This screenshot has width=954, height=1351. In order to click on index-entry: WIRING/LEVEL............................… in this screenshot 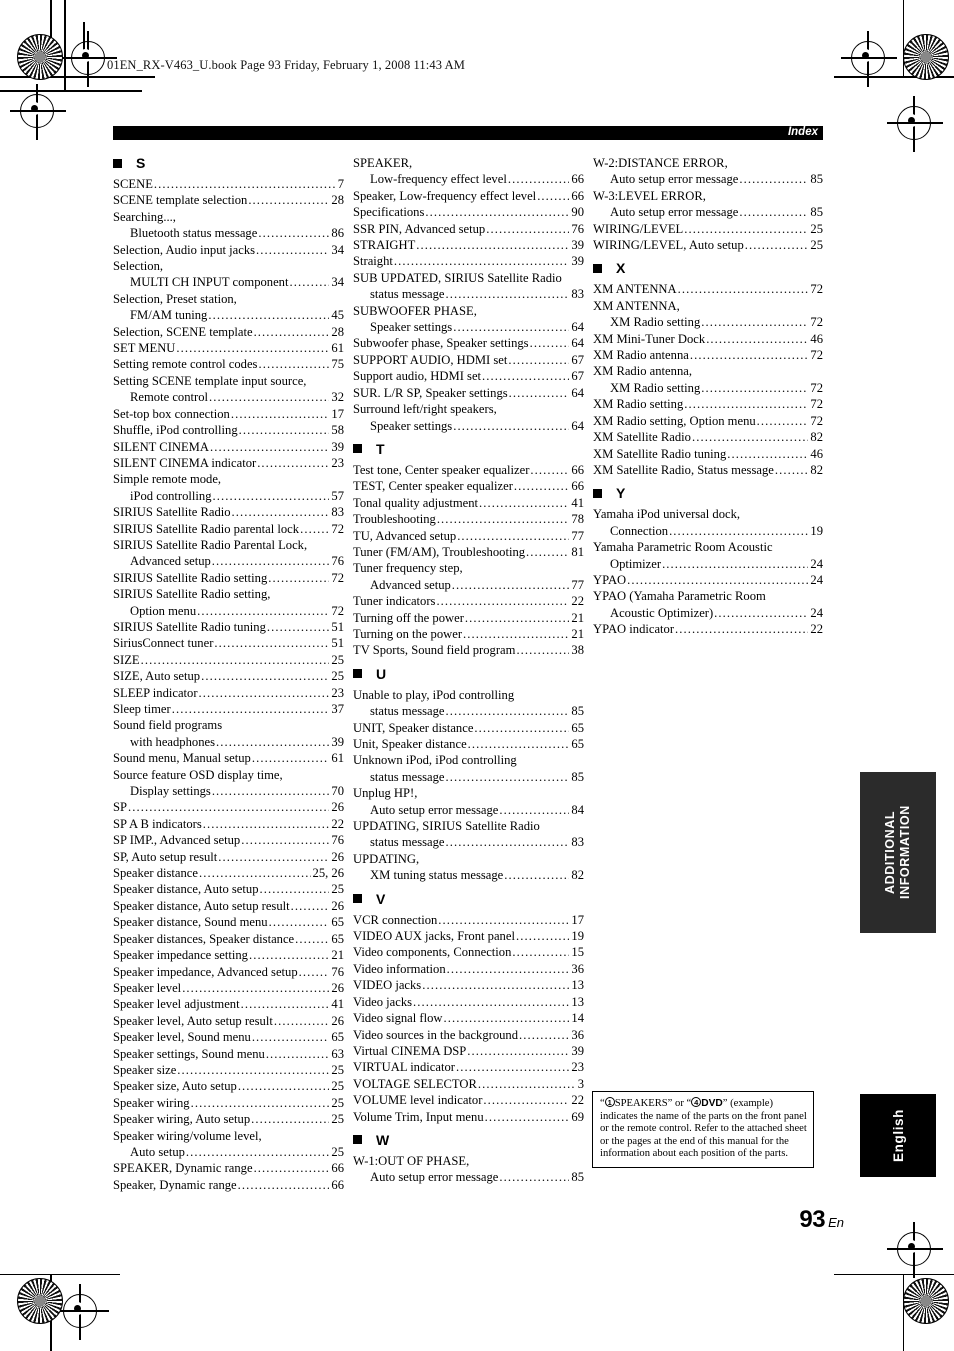, I will do `click(708, 229)`.